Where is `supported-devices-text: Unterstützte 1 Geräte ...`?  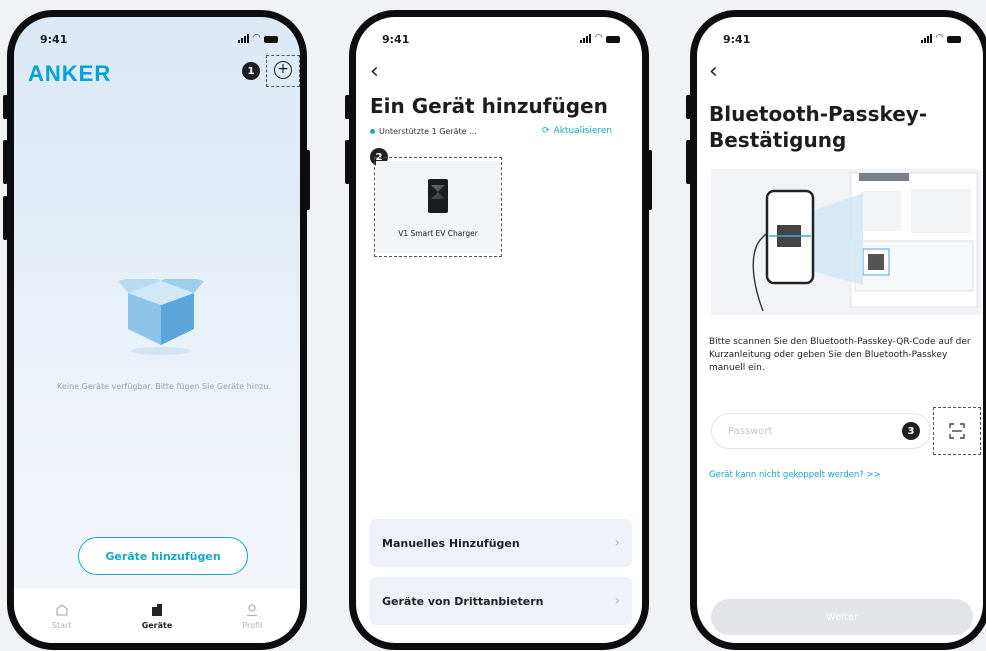
supported-devices-text: Unterstützte 1 Geräte ... is located at coordinates (428, 131).